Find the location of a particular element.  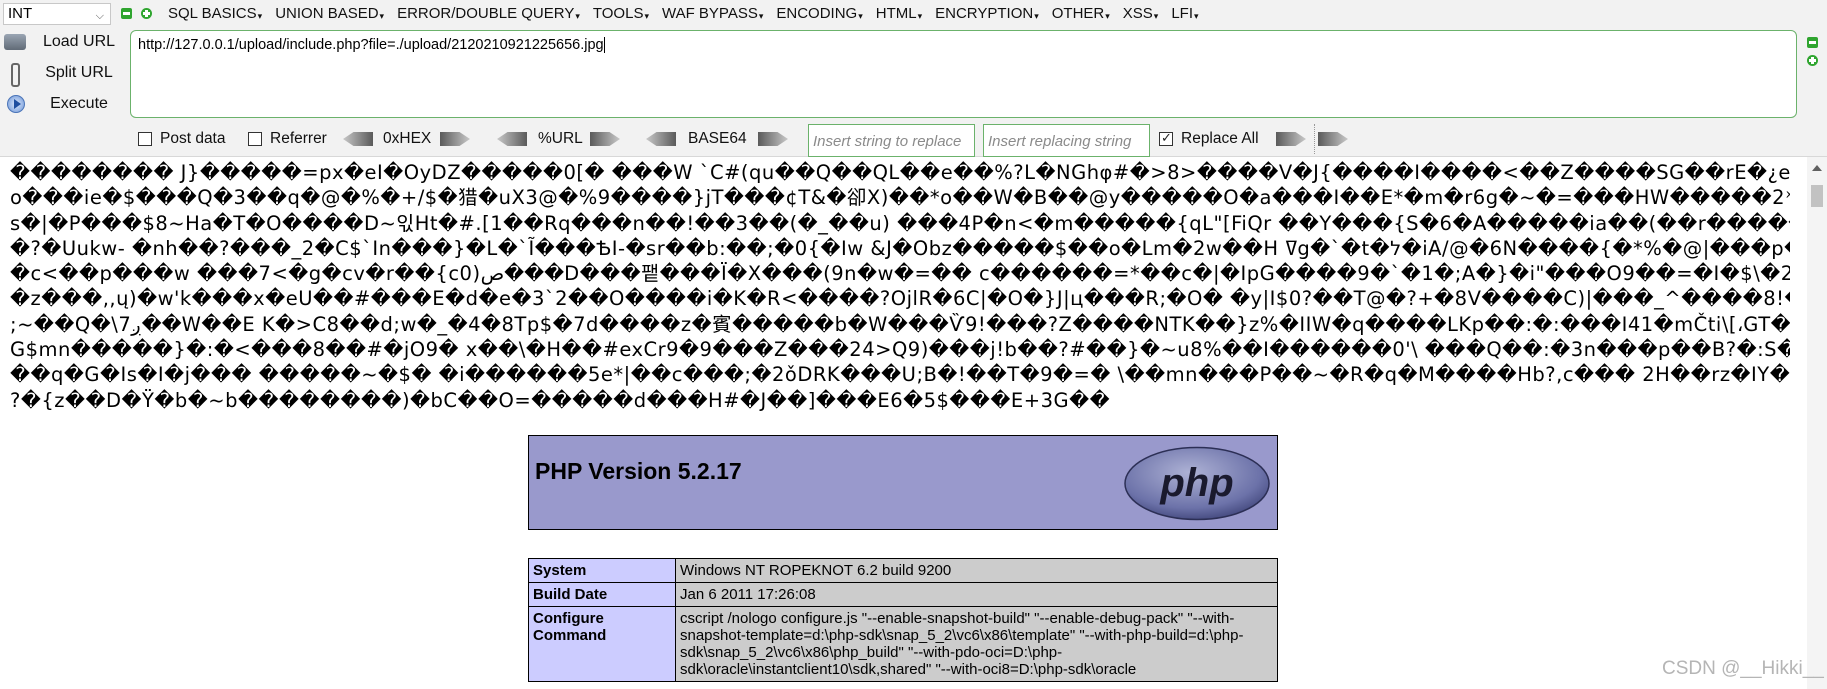

row-key: Configure Command is located at coordinates (602, 644).